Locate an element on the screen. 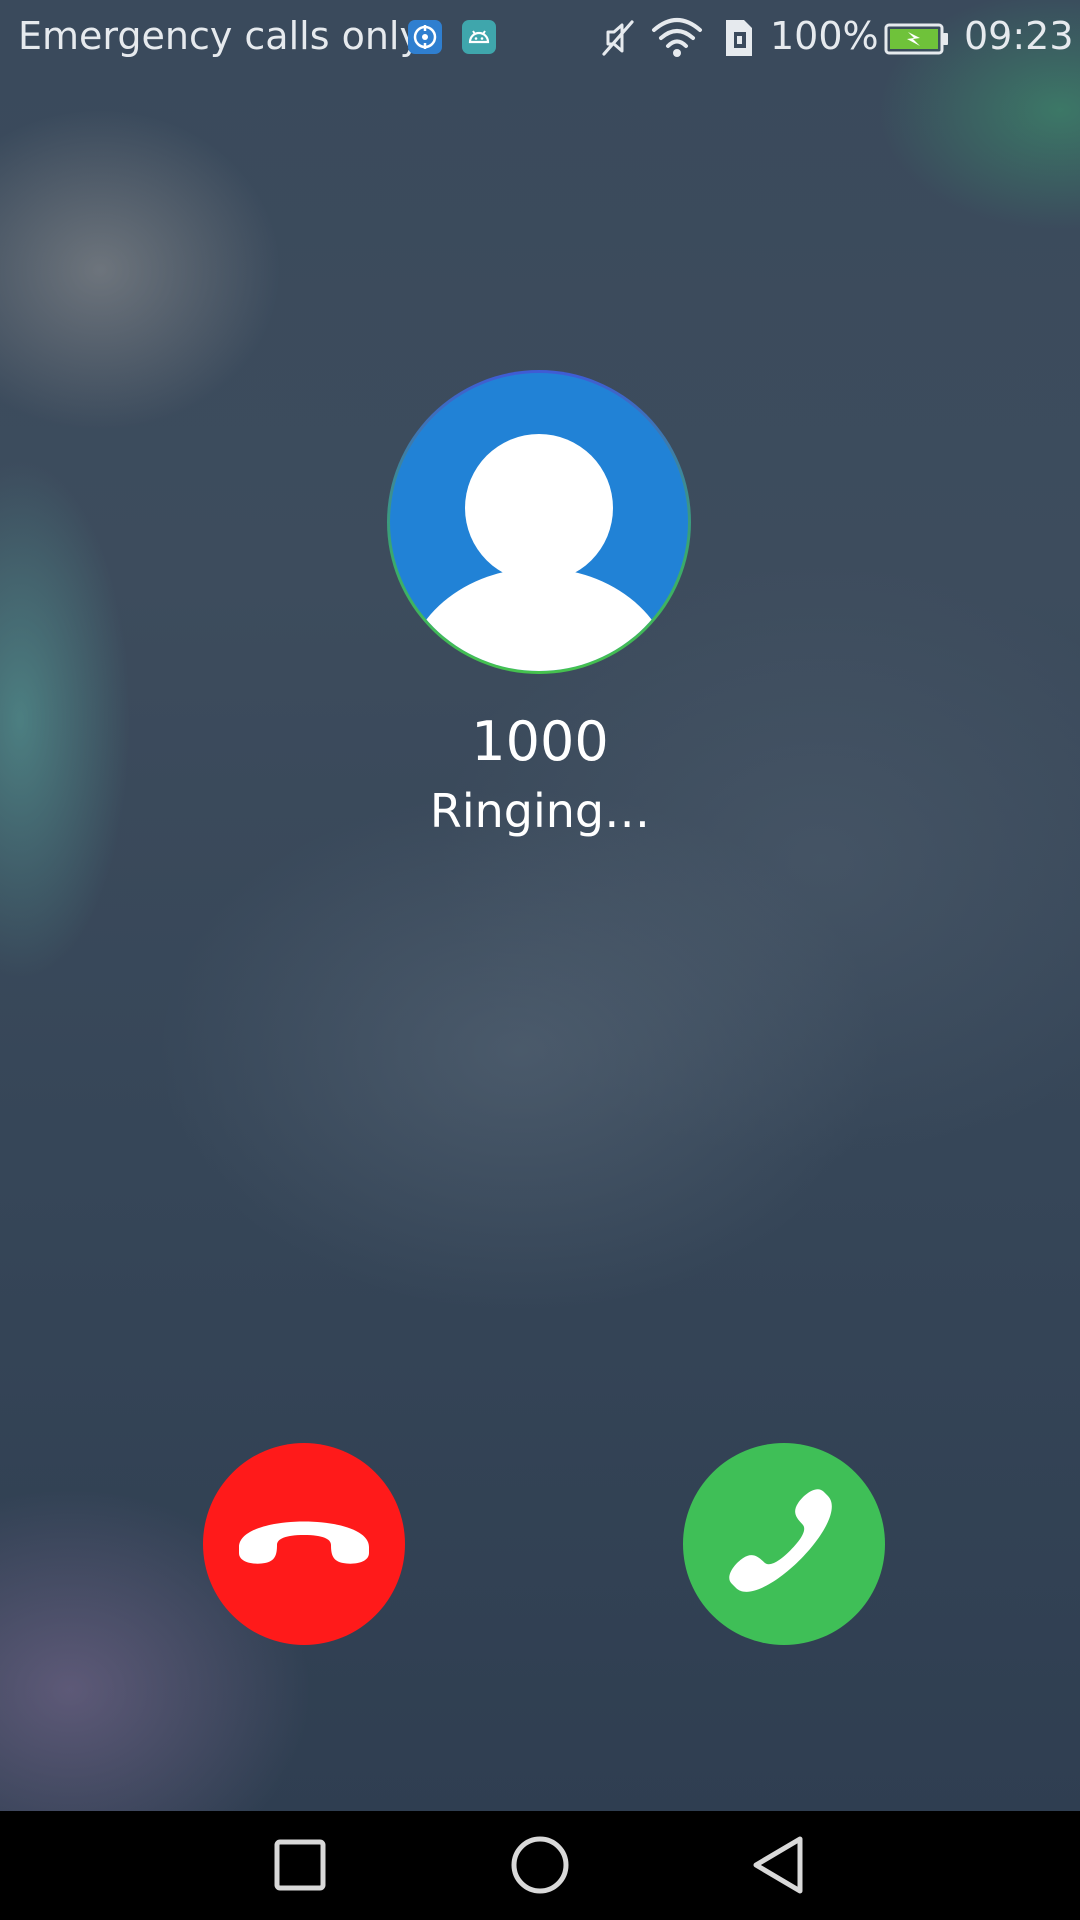 The width and height of the screenshot is (1080, 1920). answer-button is located at coordinates (784, 1544).